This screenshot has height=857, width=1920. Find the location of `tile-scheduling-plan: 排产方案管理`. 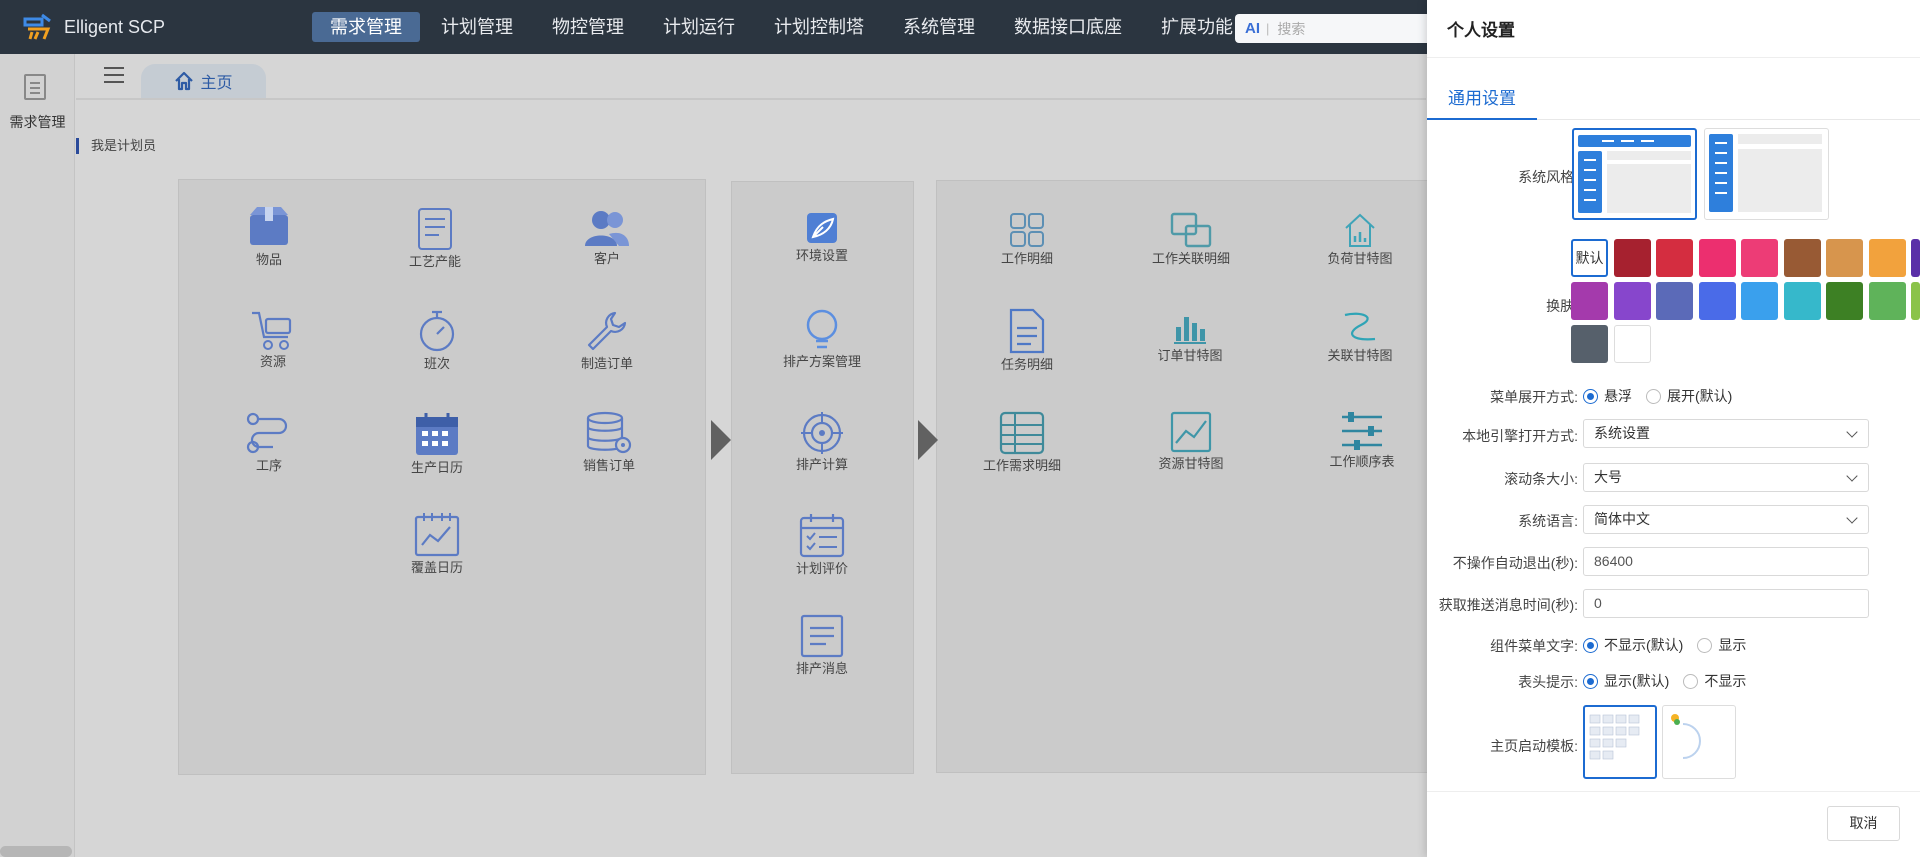

tile-scheduling-plan: 排产方案管理 is located at coordinates (822, 339).